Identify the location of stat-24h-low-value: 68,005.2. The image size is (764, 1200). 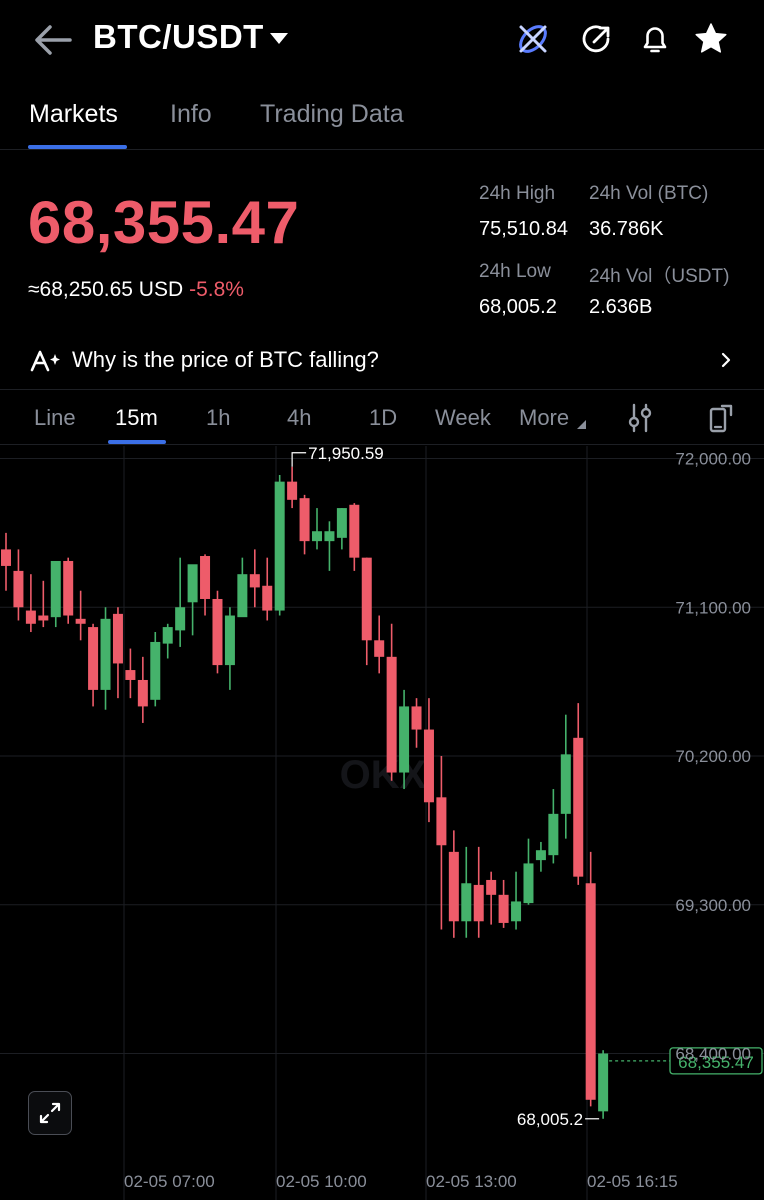
(518, 307).